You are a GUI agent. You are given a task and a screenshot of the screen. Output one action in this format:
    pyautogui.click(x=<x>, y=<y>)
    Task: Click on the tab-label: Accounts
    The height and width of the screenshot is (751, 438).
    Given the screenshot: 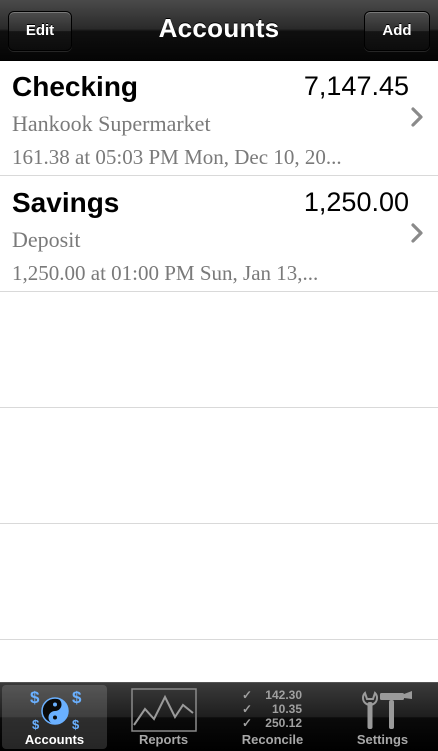 What is the action you would take?
    pyautogui.click(x=54, y=739)
    